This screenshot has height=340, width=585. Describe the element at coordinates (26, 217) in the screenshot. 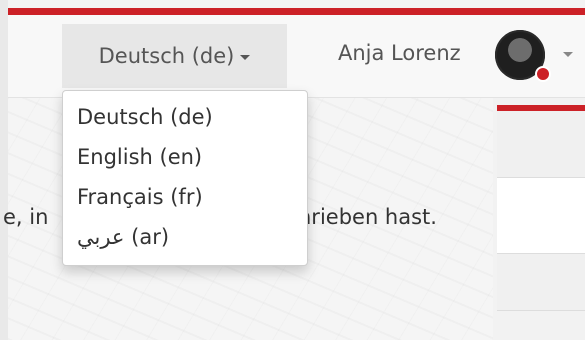

I see `body-text-fragment: e, in` at that location.